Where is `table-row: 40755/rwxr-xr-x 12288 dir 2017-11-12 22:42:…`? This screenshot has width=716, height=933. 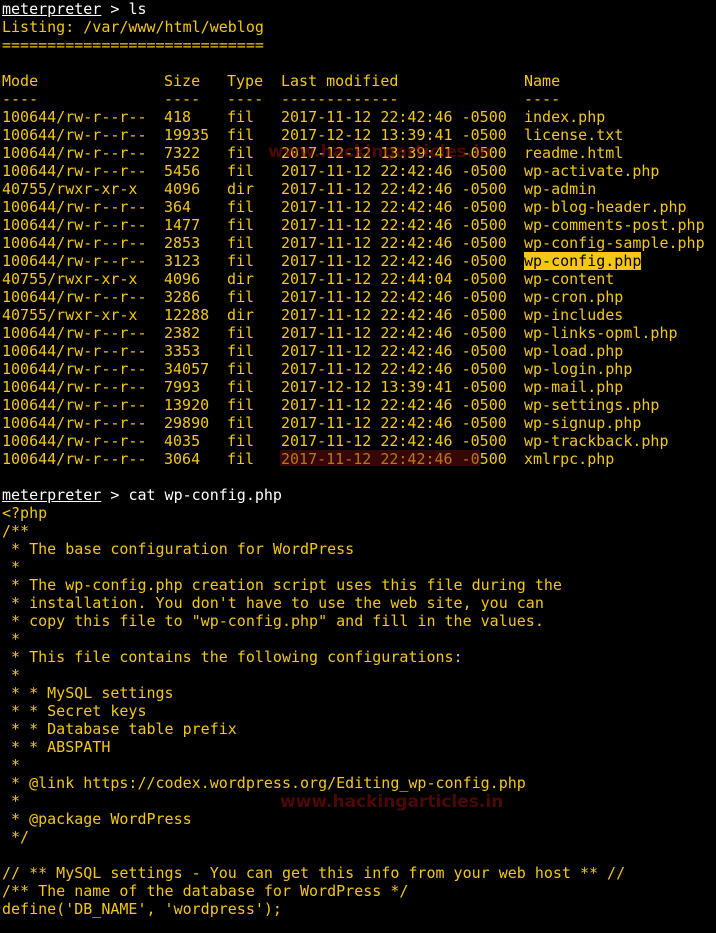 table-row: 40755/rwxr-xr-x 12288 dir 2017-11-12 22:42:… is located at coordinates (359, 315).